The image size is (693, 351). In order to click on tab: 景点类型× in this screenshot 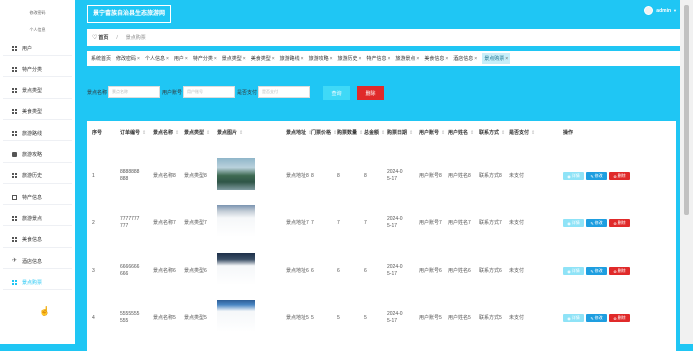, I will do `click(234, 58)`.